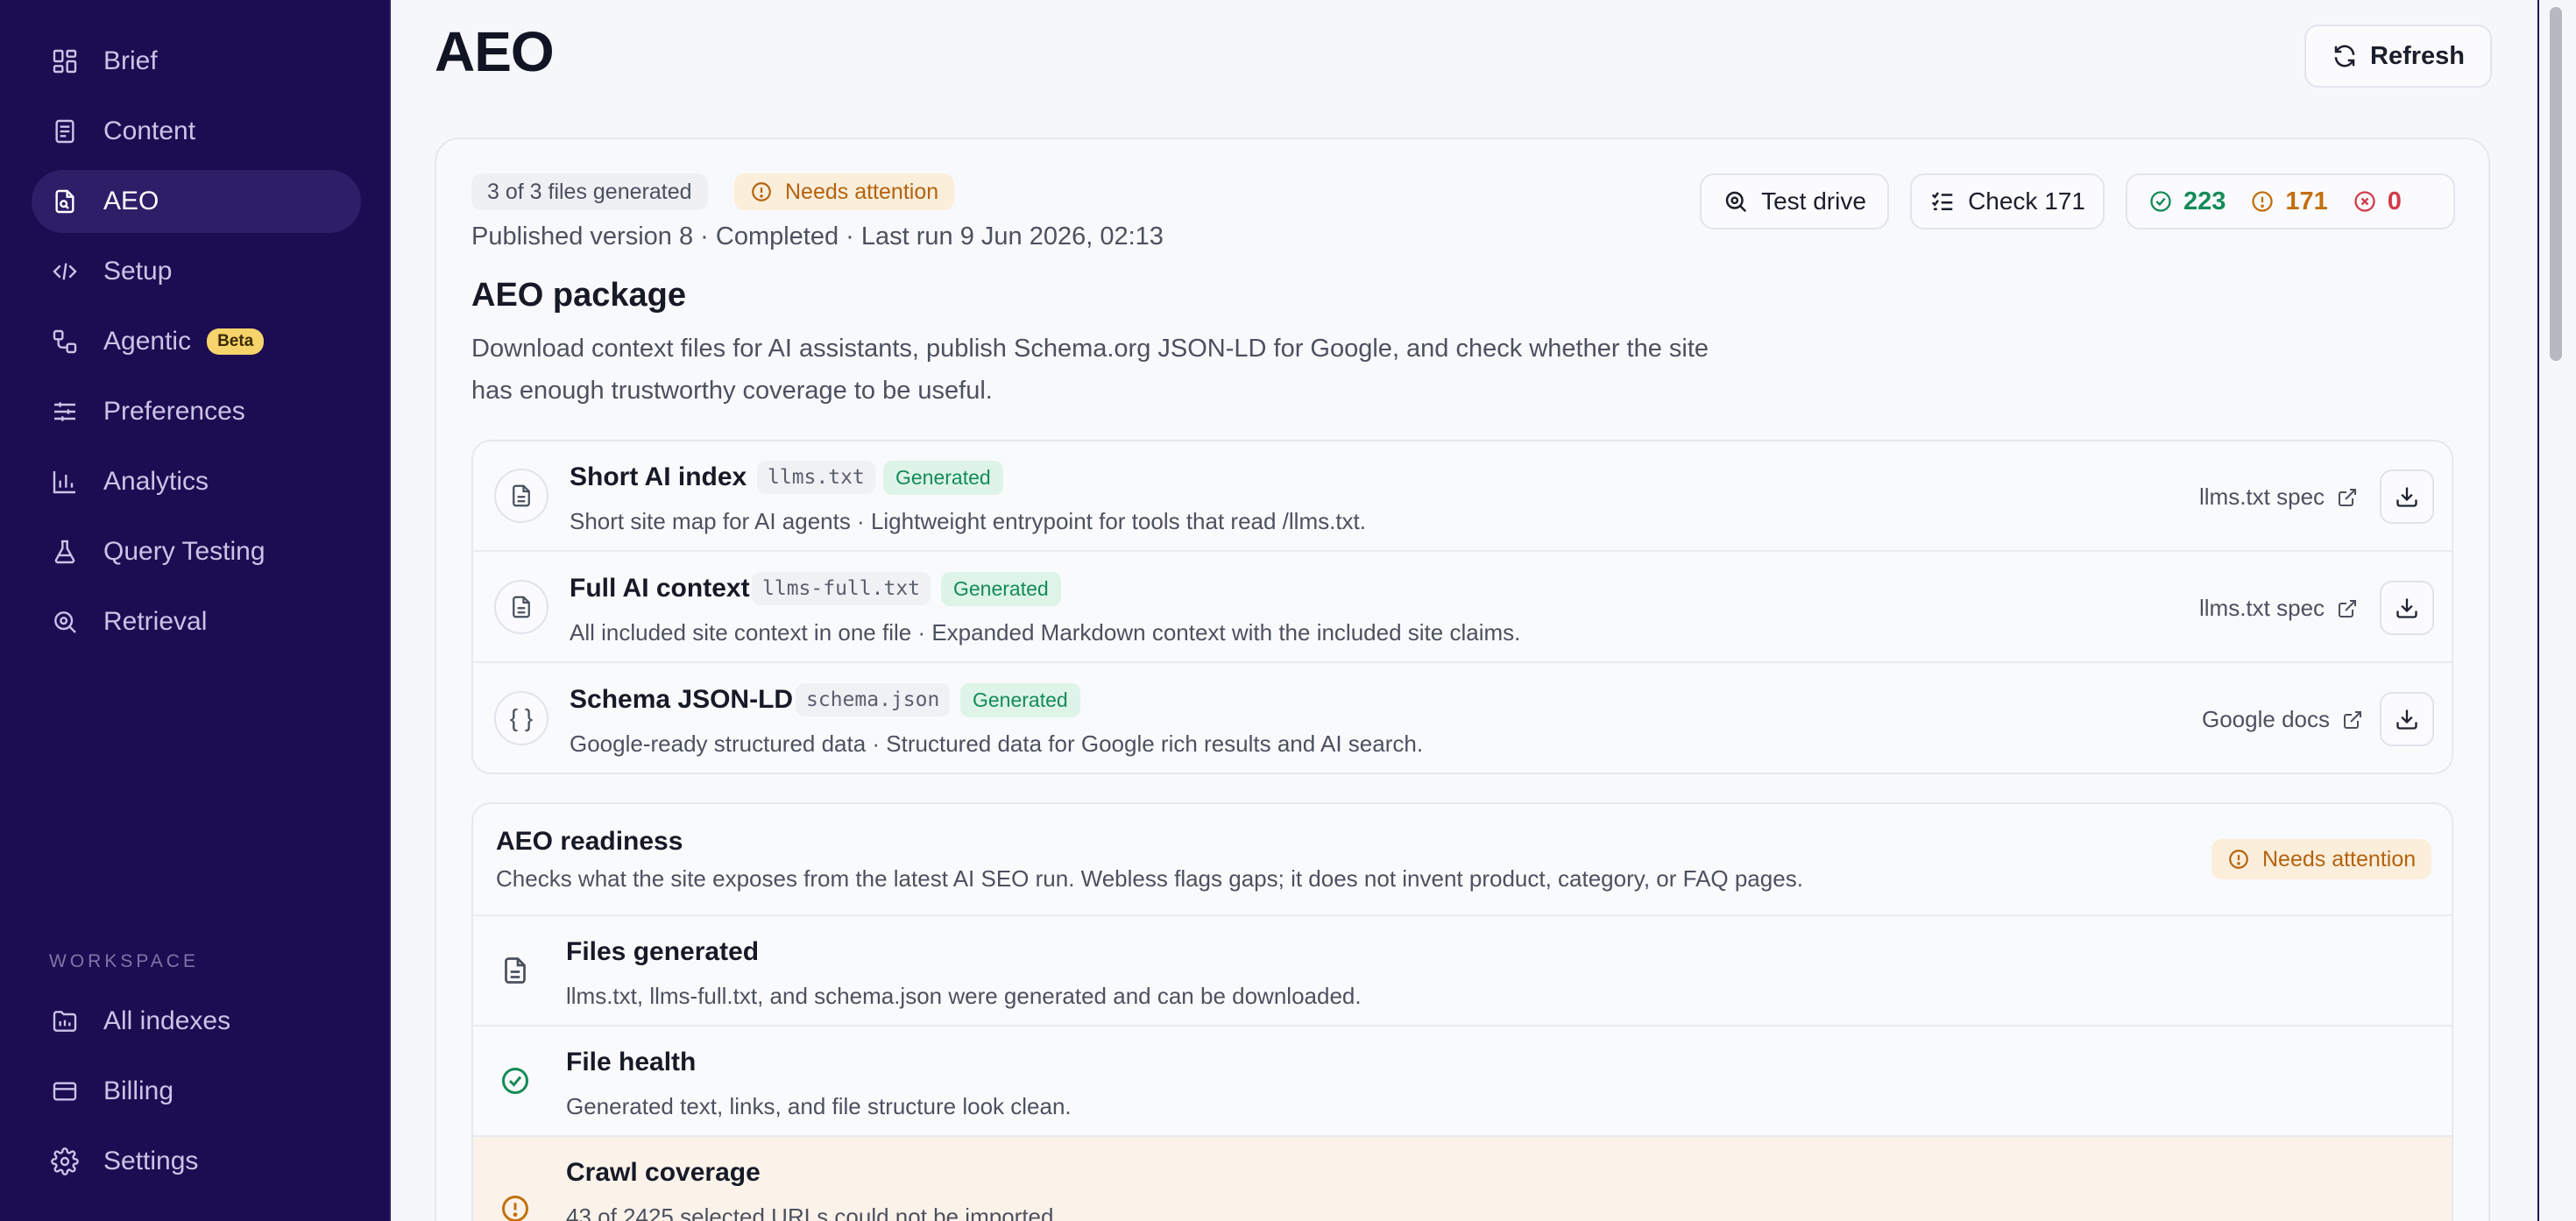 Image resolution: width=2576 pixels, height=1221 pixels. I want to click on workflow-icon, so click(65, 342).